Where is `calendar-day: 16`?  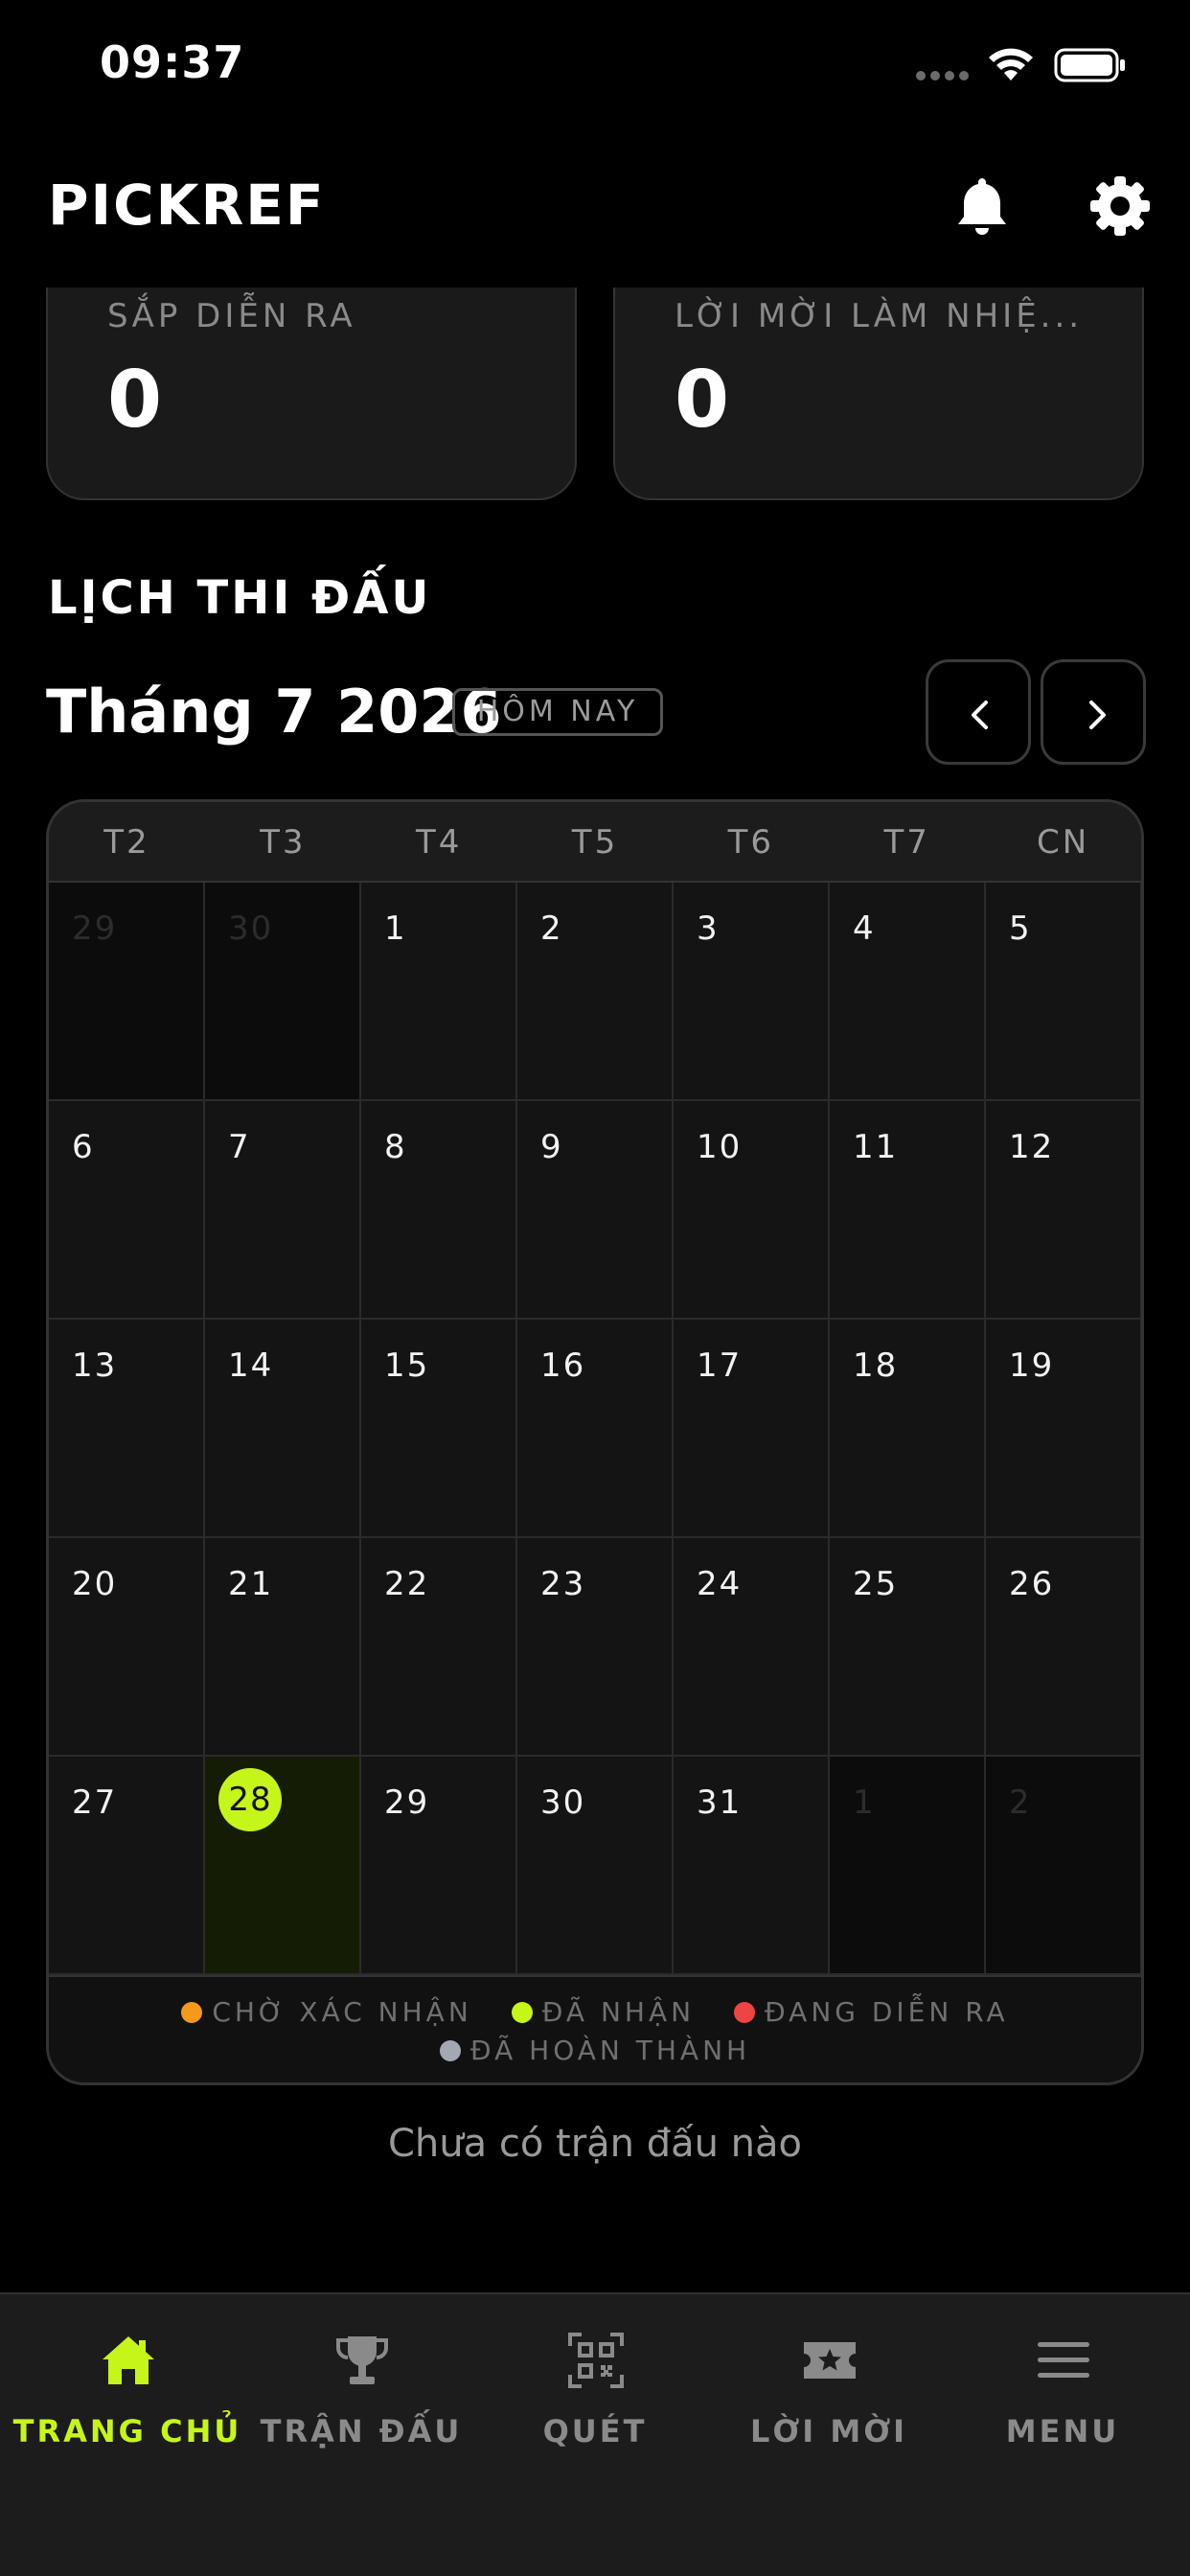
calendar-day: 16 is located at coordinates (595, 1429).